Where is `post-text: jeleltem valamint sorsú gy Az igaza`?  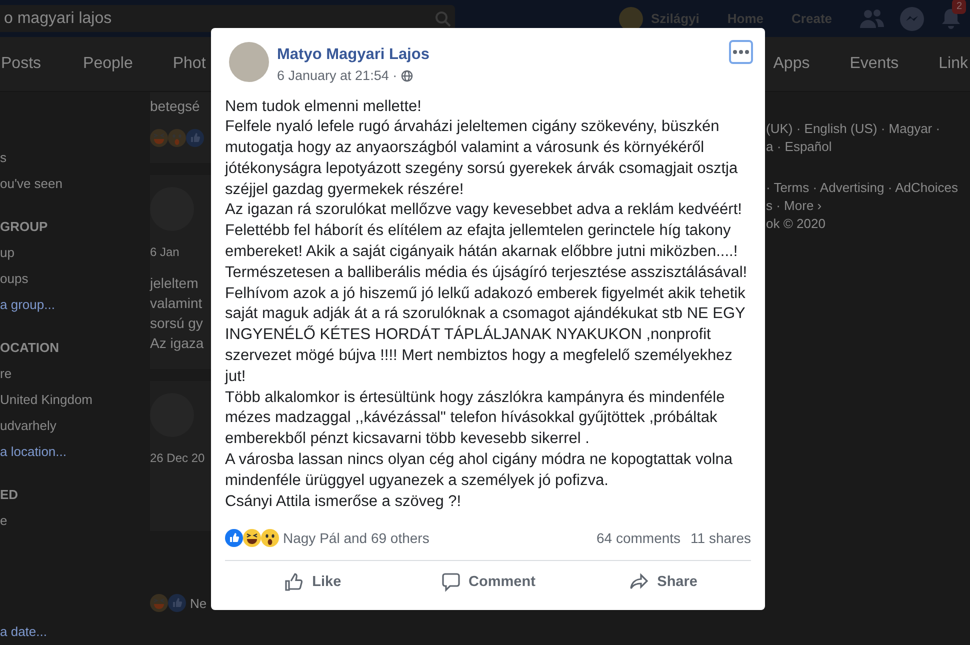 post-text: jeleltem valamint sorsú gy Az igaza is located at coordinates (177, 313).